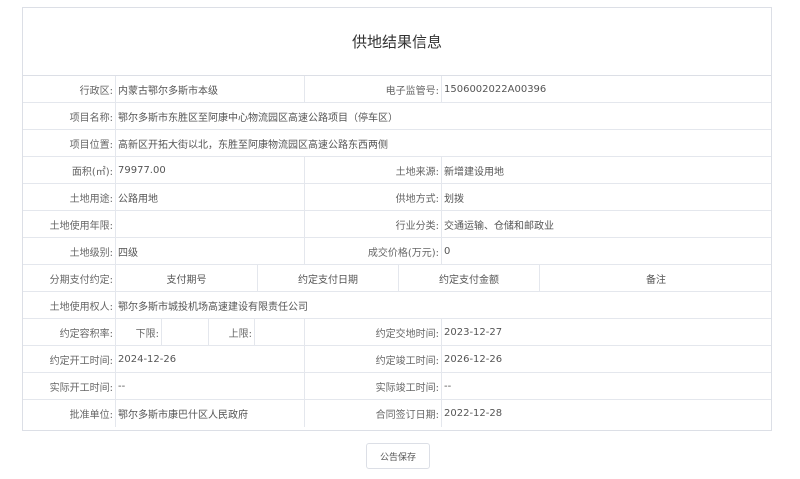 This screenshot has height=479, width=800. Describe the element at coordinates (454, 199) in the screenshot. I see `supply-method-value: 划拨` at that location.